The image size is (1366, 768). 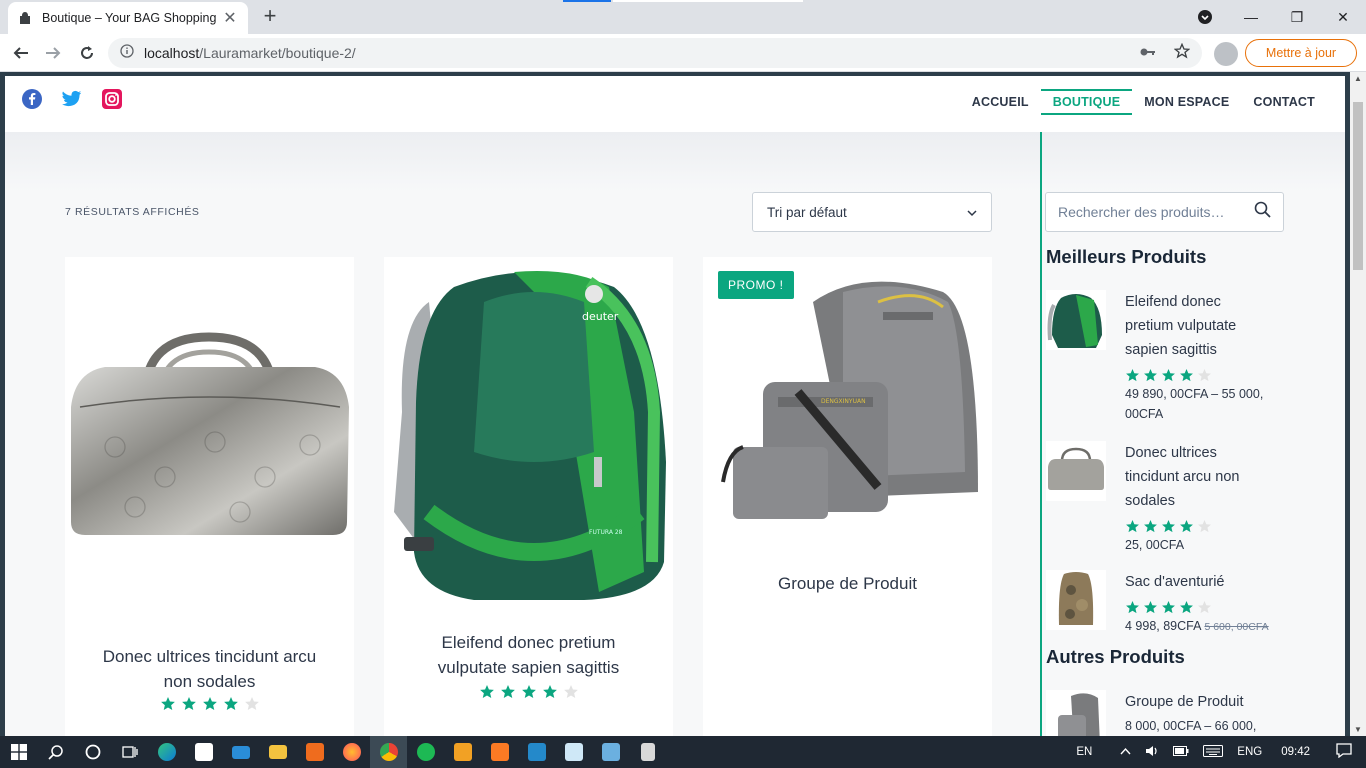 What do you see at coordinates (230, 18) in the screenshot?
I see `close-tab-icon: ✕` at bounding box center [230, 18].